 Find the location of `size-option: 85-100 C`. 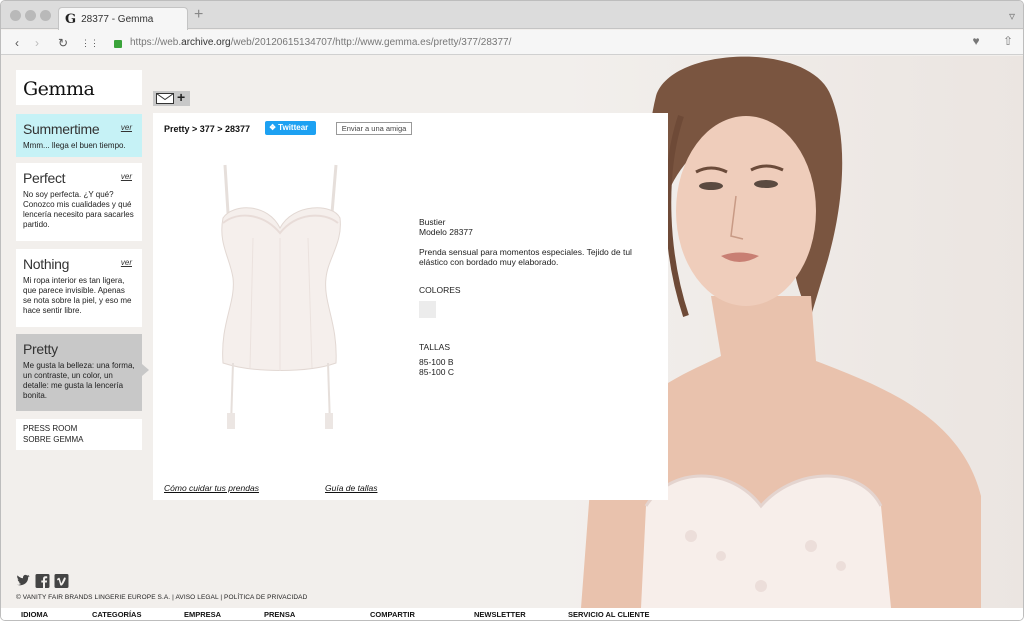

size-option: 85-100 C is located at coordinates (436, 372).